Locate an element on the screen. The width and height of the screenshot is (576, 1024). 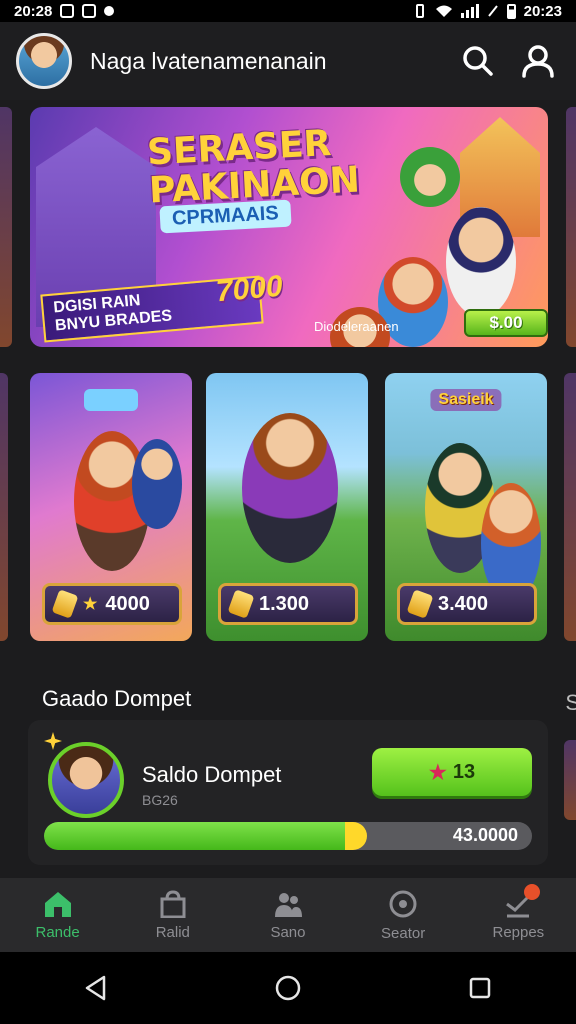
square-recents-icon is located at coordinates (480, 988).